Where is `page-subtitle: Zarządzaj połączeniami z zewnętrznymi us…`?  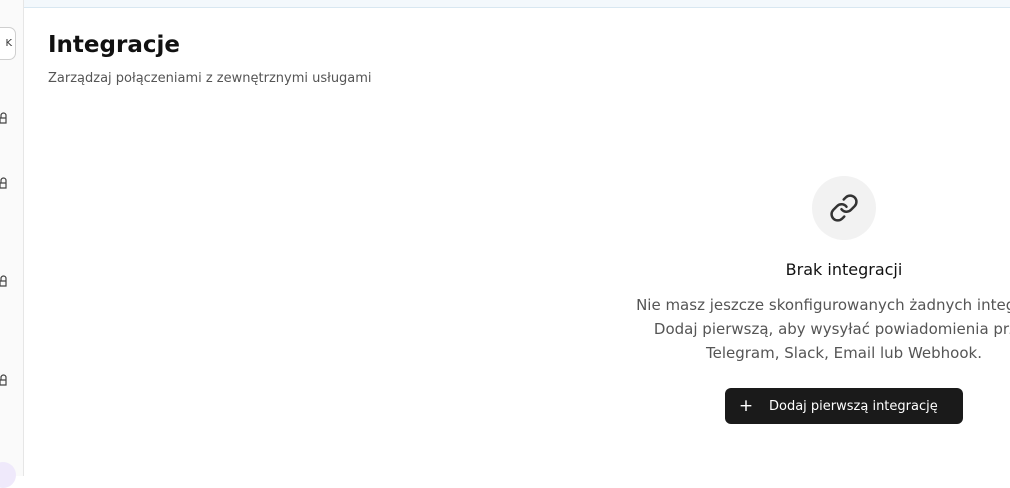
page-subtitle: Zarządzaj połączeniami z zewnętrznymi us… is located at coordinates (210, 78).